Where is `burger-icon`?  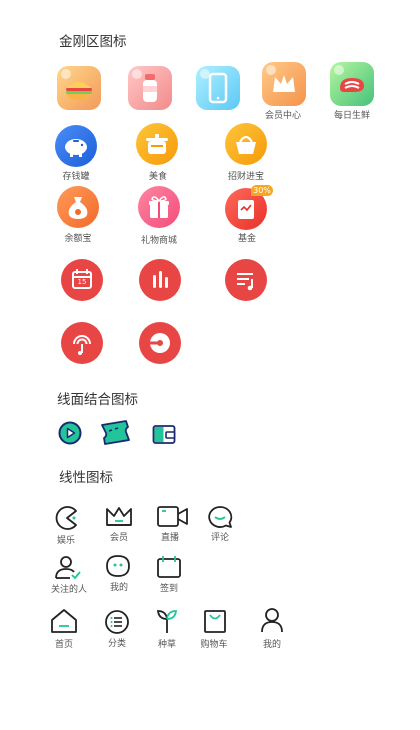 burger-icon is located at coordinates (79, 88).